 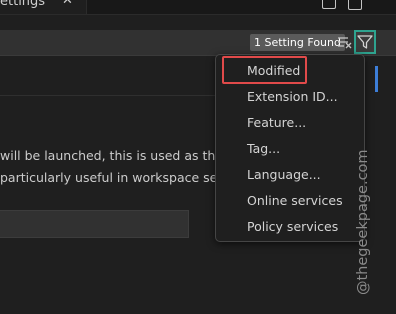 What do you see at coordinates (121, 155) in the screenshot?
I see `setting-description-line: will be launched, this is used as the cu` at bounding box center [121, 155].